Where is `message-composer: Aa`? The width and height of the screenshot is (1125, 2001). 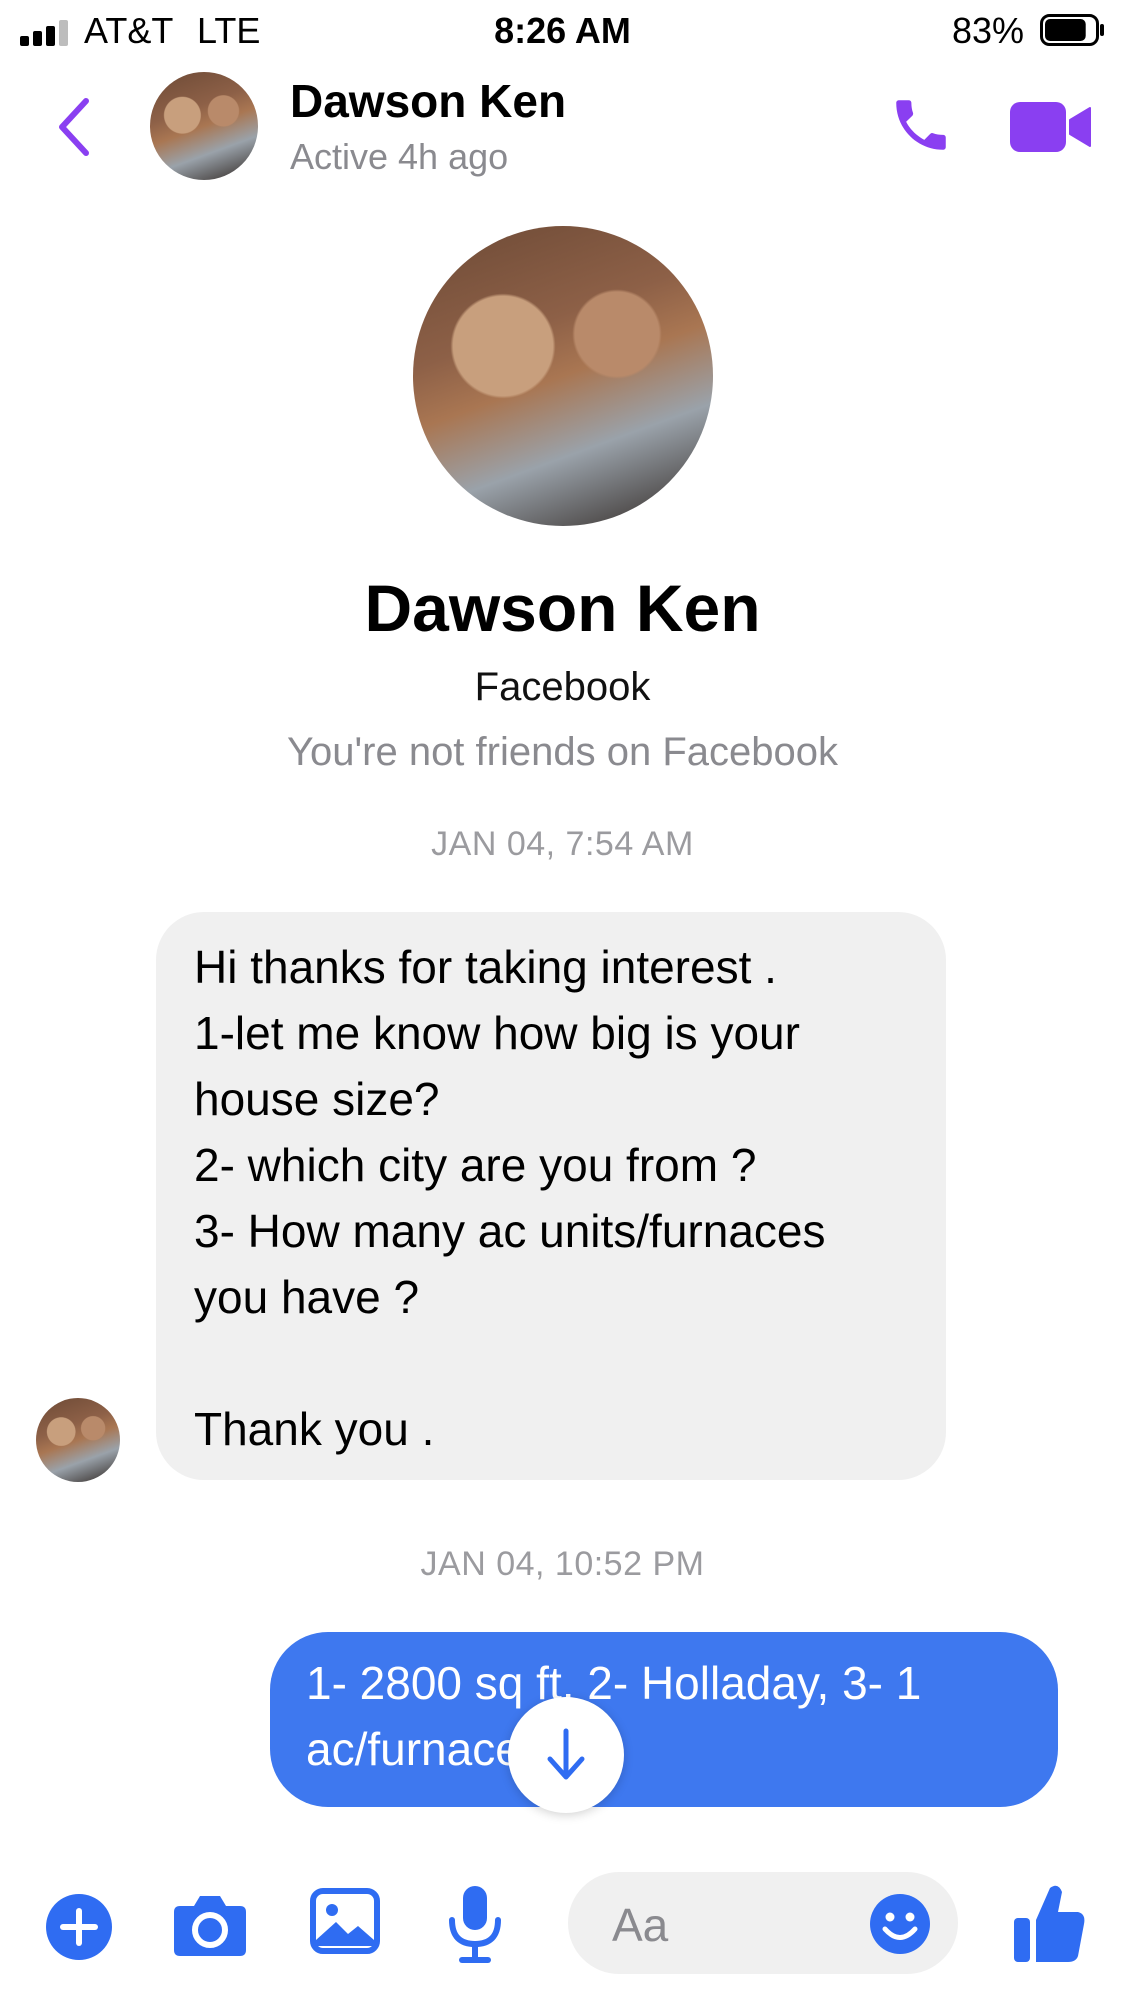 message-composer: Aa is located at coordinates (562, 1926).